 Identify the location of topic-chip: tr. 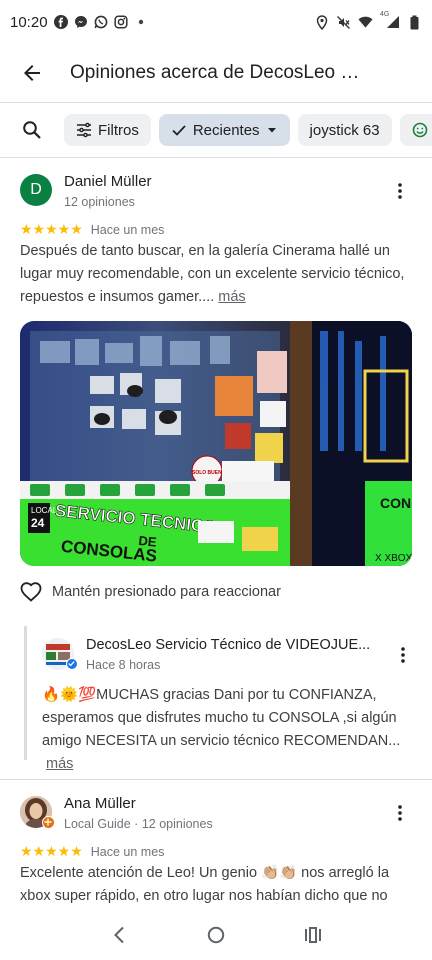
(415, 130).